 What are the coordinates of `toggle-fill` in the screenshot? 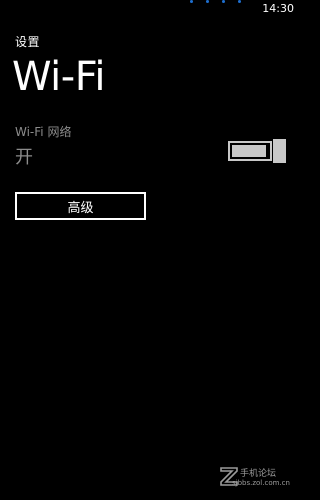 It's located at (249, 151).